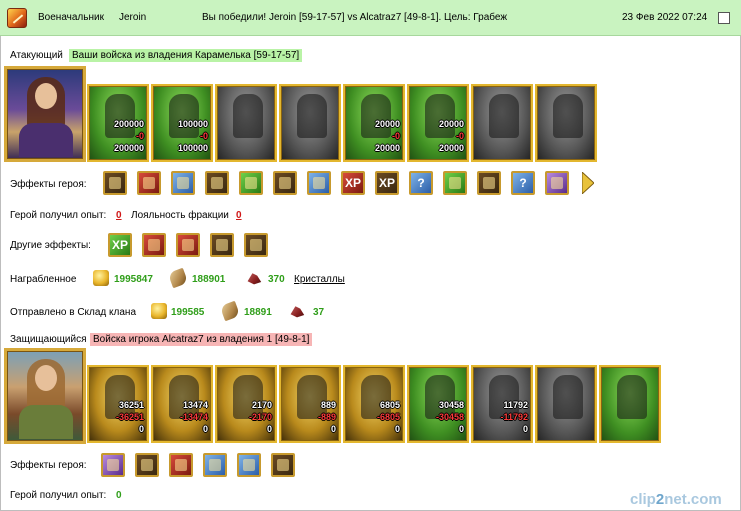 Image resolution: width=741 pixels, height=511 pixels. What do you see at coordinates (133, 279) in the screenshot?
I see `loot-gold: 1995847` at bounding box center [133, 279].